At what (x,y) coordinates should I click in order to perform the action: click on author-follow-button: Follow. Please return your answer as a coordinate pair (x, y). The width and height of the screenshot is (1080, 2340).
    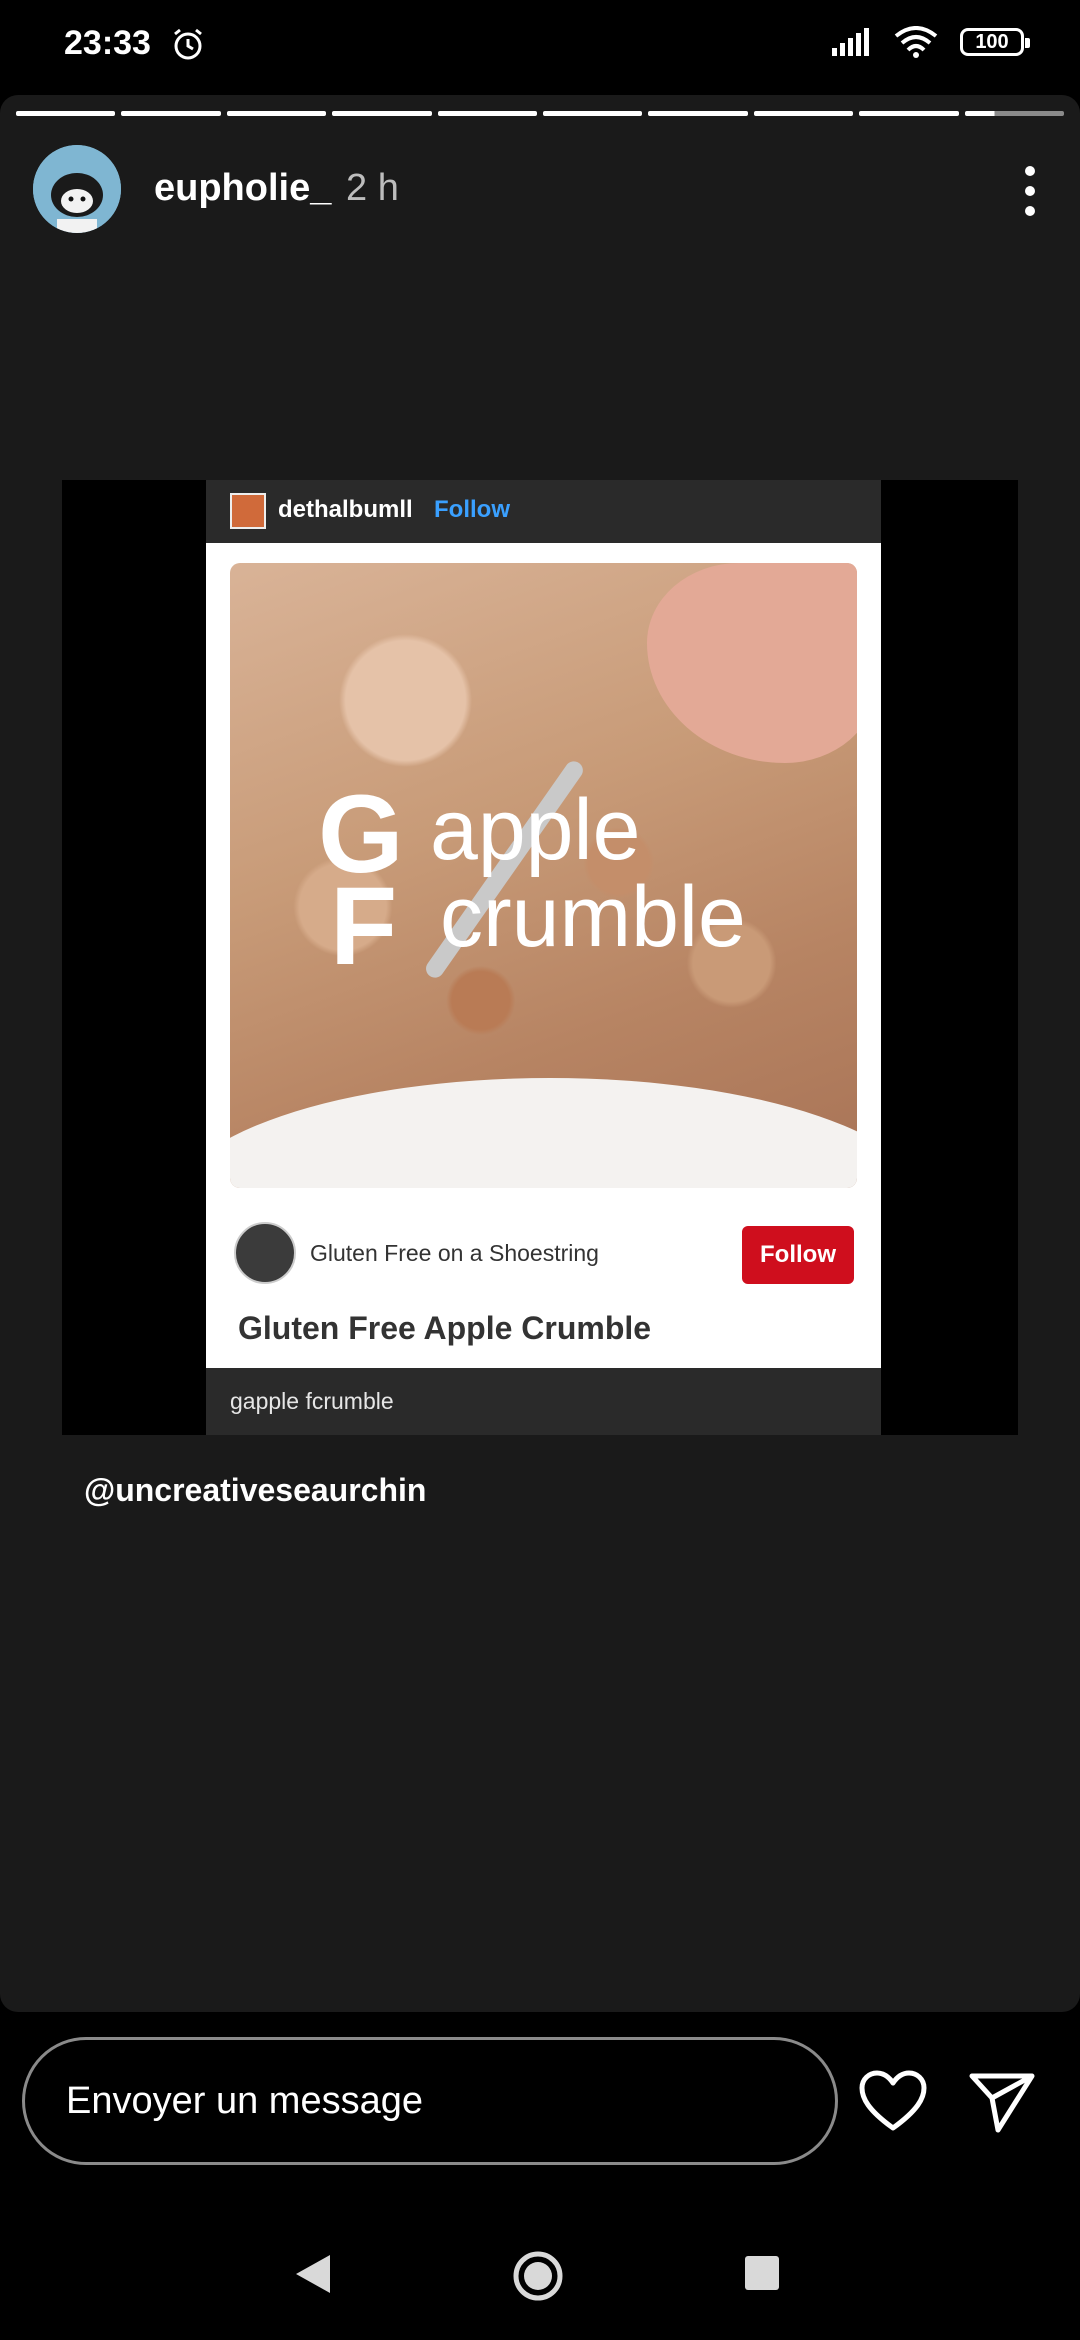
    Looking at the image, I should click on (798, 1255).